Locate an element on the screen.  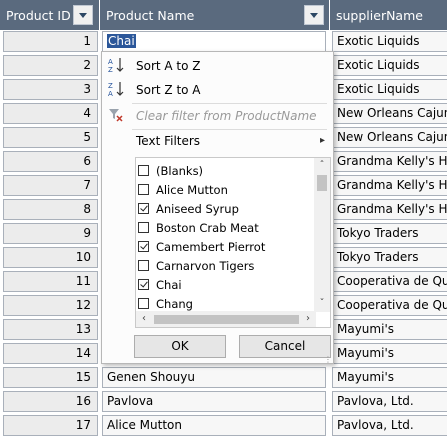
resize-grip-icon: ⋮ is located at coordinates (328, 359).